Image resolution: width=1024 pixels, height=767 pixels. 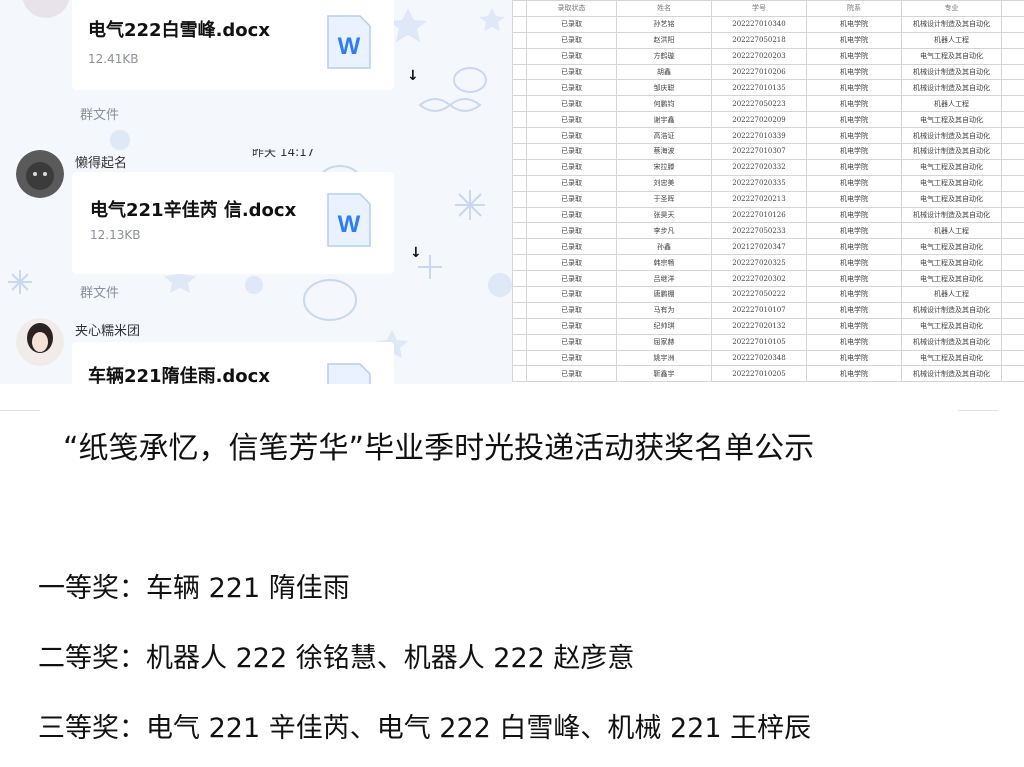 What do you see at coordinates (664, 40) in the screenshot?
I see `table-cell: 赵洪阳` at bounding box center [664, 40].